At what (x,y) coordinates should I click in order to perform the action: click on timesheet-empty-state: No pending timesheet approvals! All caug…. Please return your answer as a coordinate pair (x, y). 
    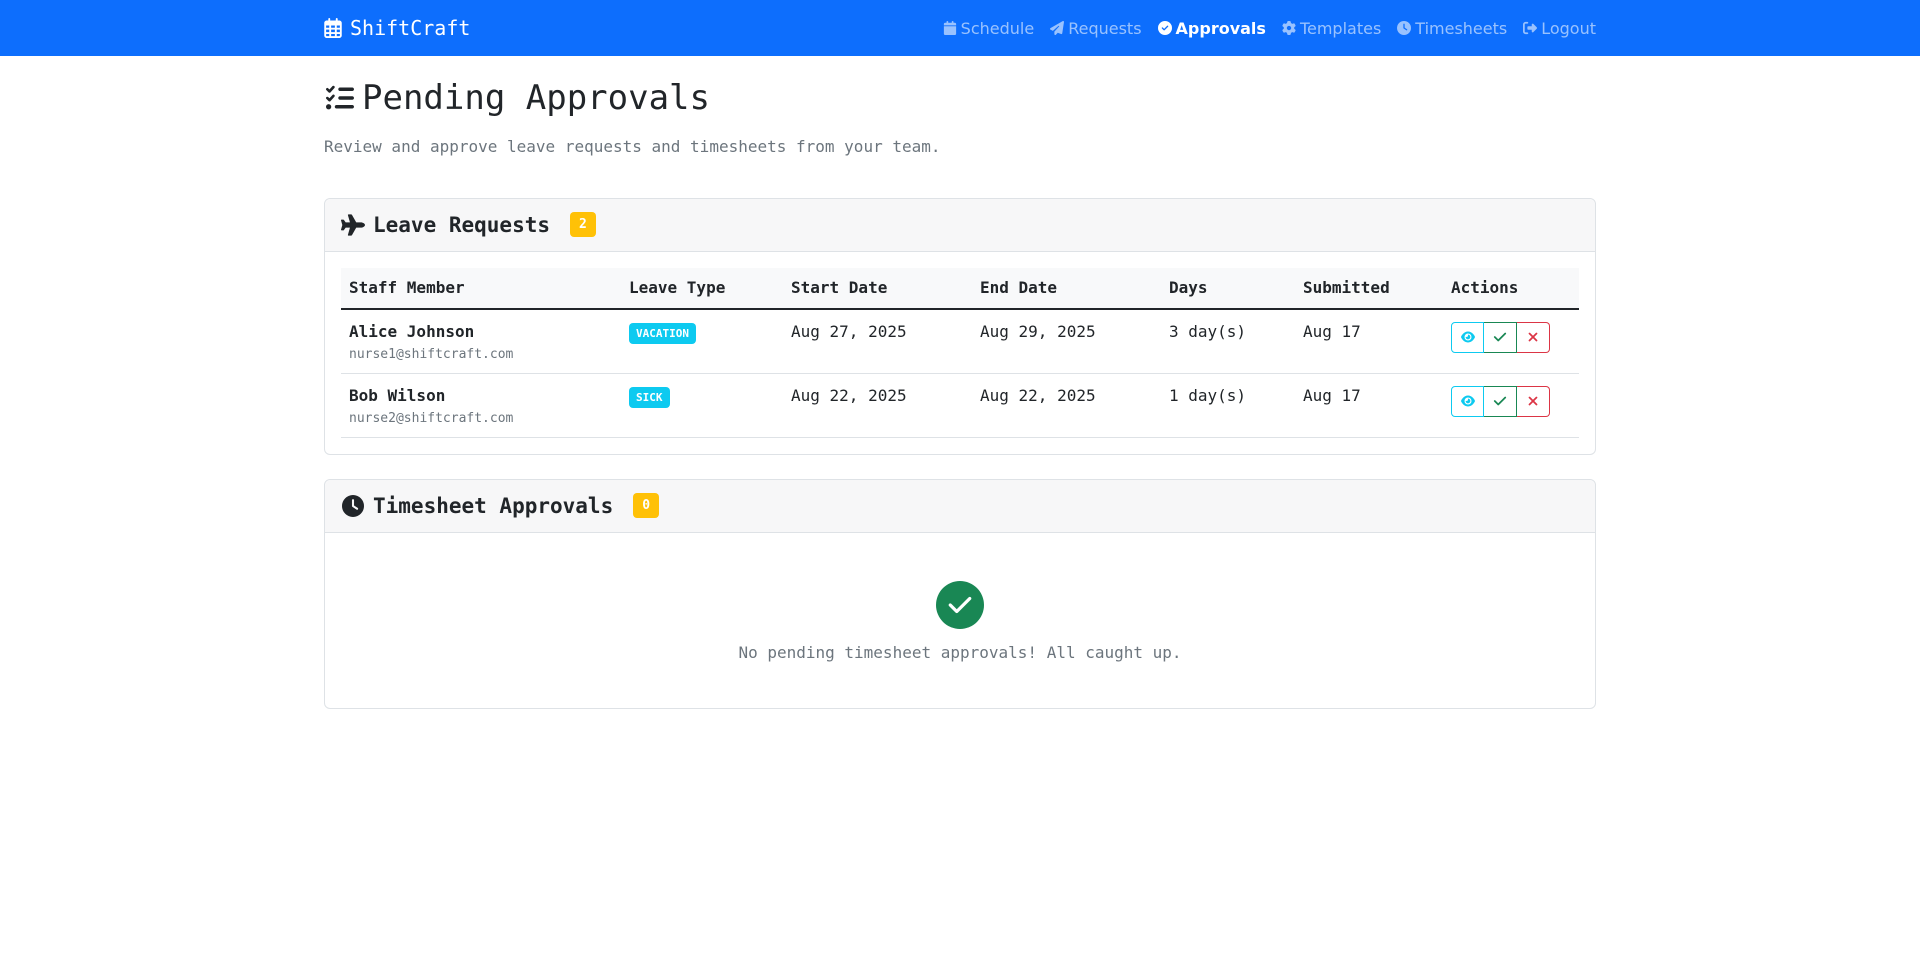
    Looking at the image, I should click on (960, 620).